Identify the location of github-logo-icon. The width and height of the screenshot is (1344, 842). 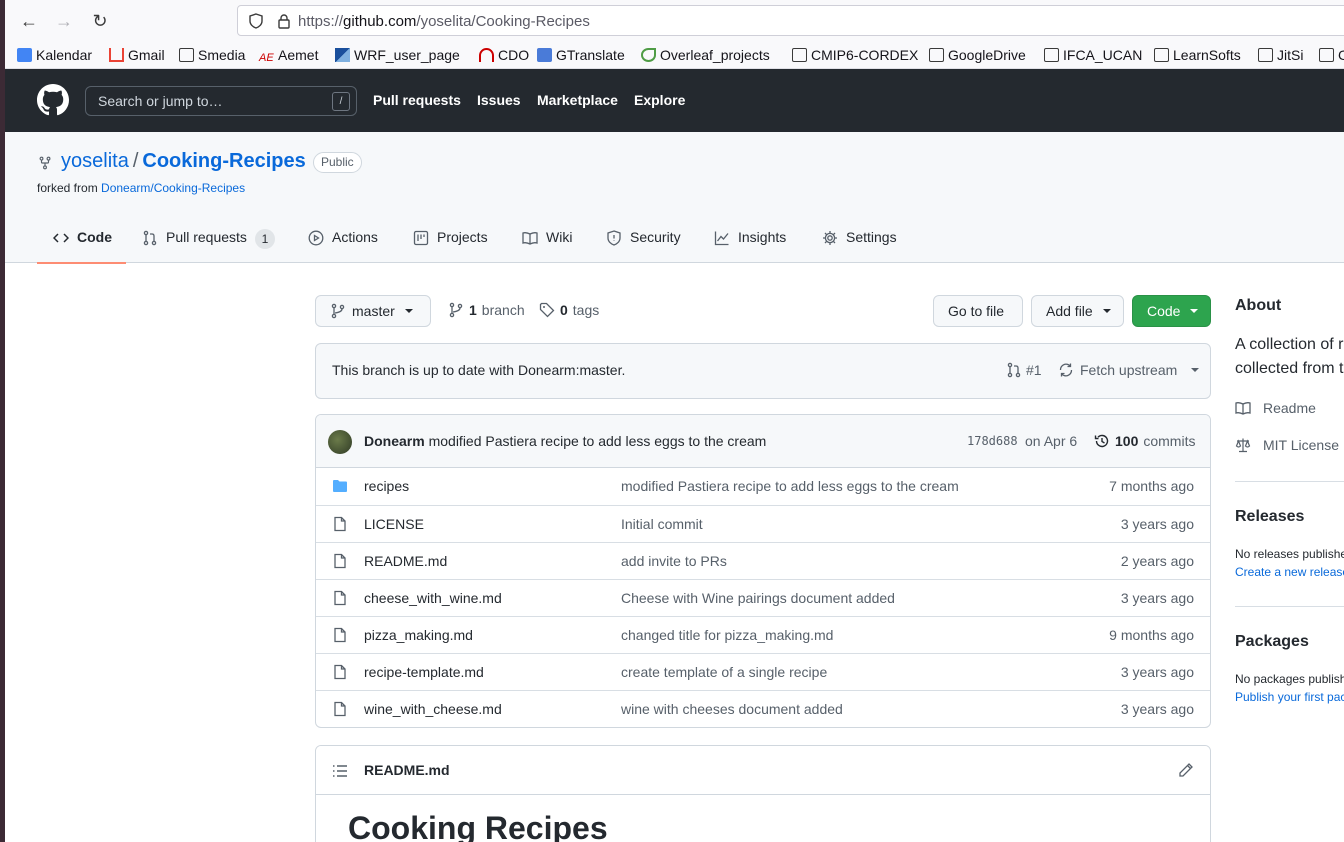
(53, 100).